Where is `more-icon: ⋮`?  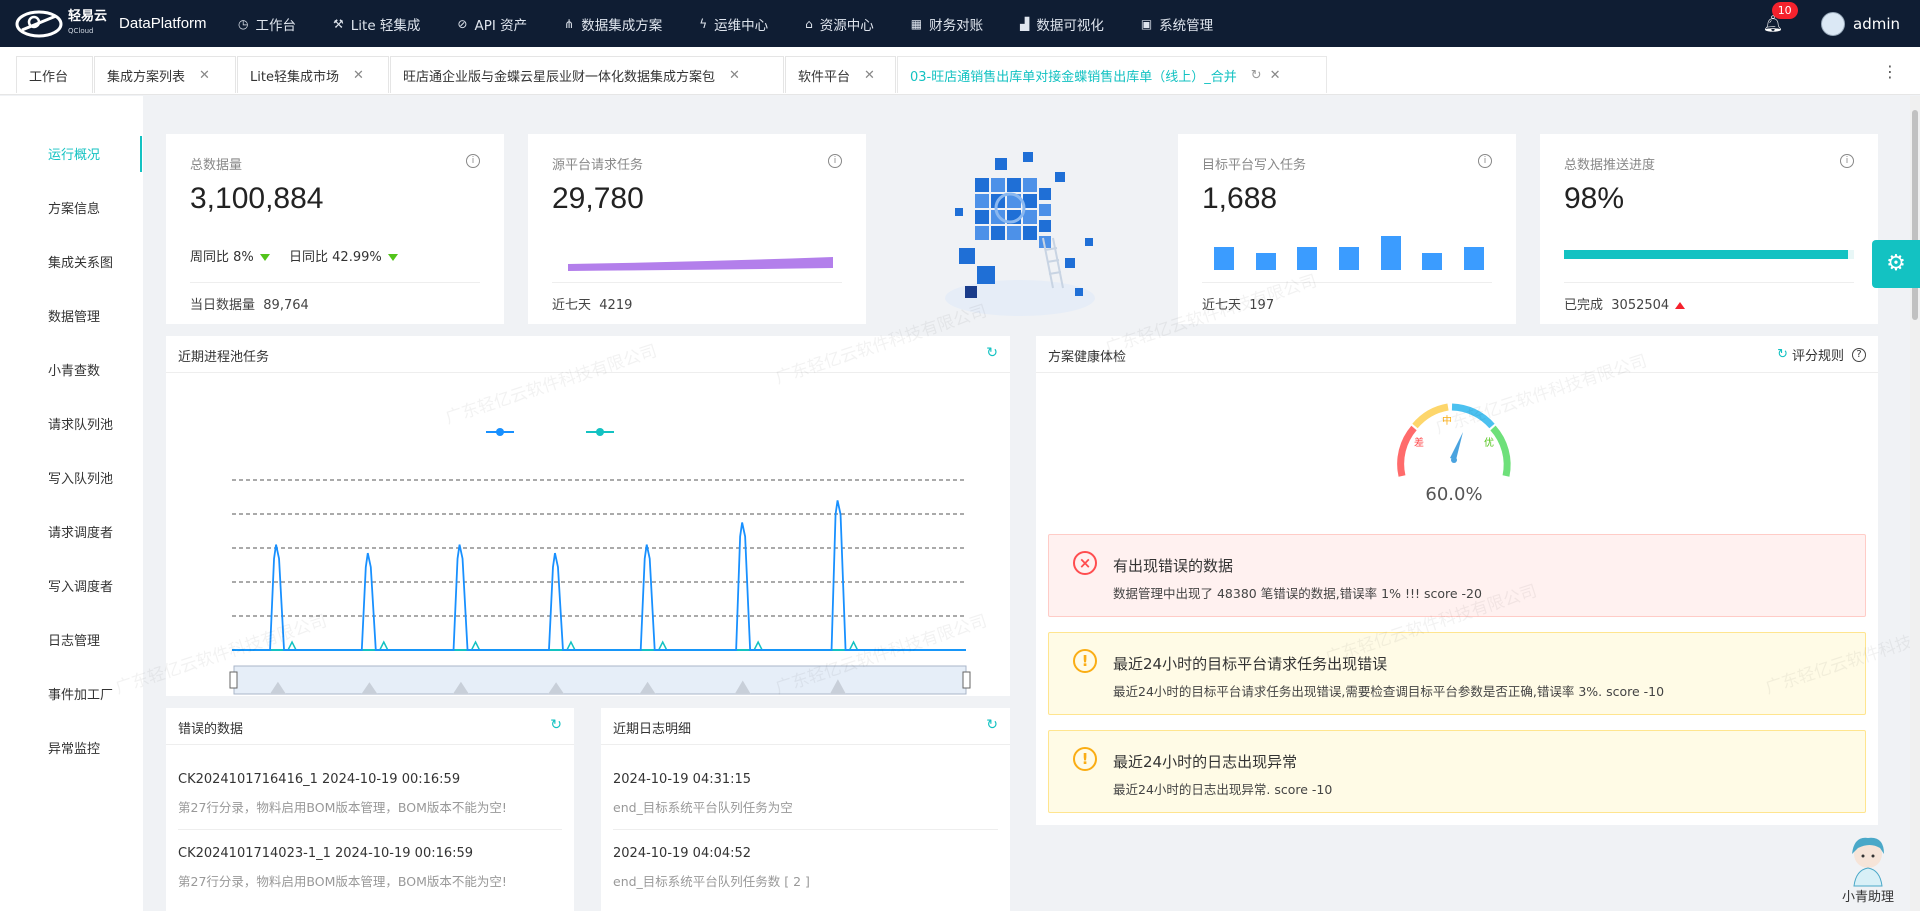 more-icon: ⋮ is located at coordinates (1890, 71).